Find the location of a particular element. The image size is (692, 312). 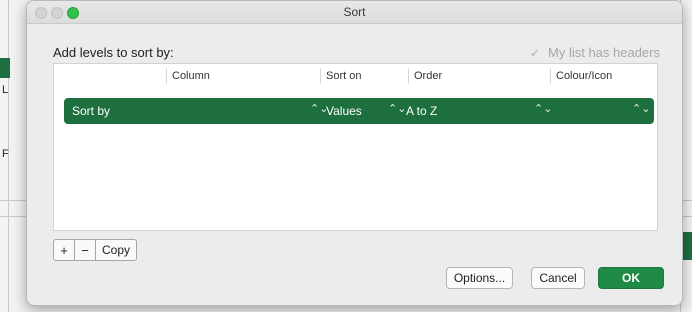

copy-level-button: Copy is located at coordinates (116, 250).